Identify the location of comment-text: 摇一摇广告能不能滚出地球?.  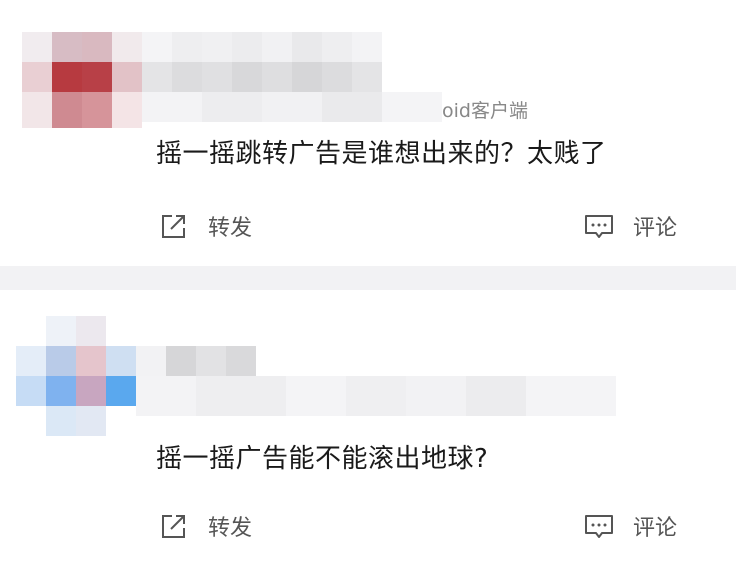
(322, 459).